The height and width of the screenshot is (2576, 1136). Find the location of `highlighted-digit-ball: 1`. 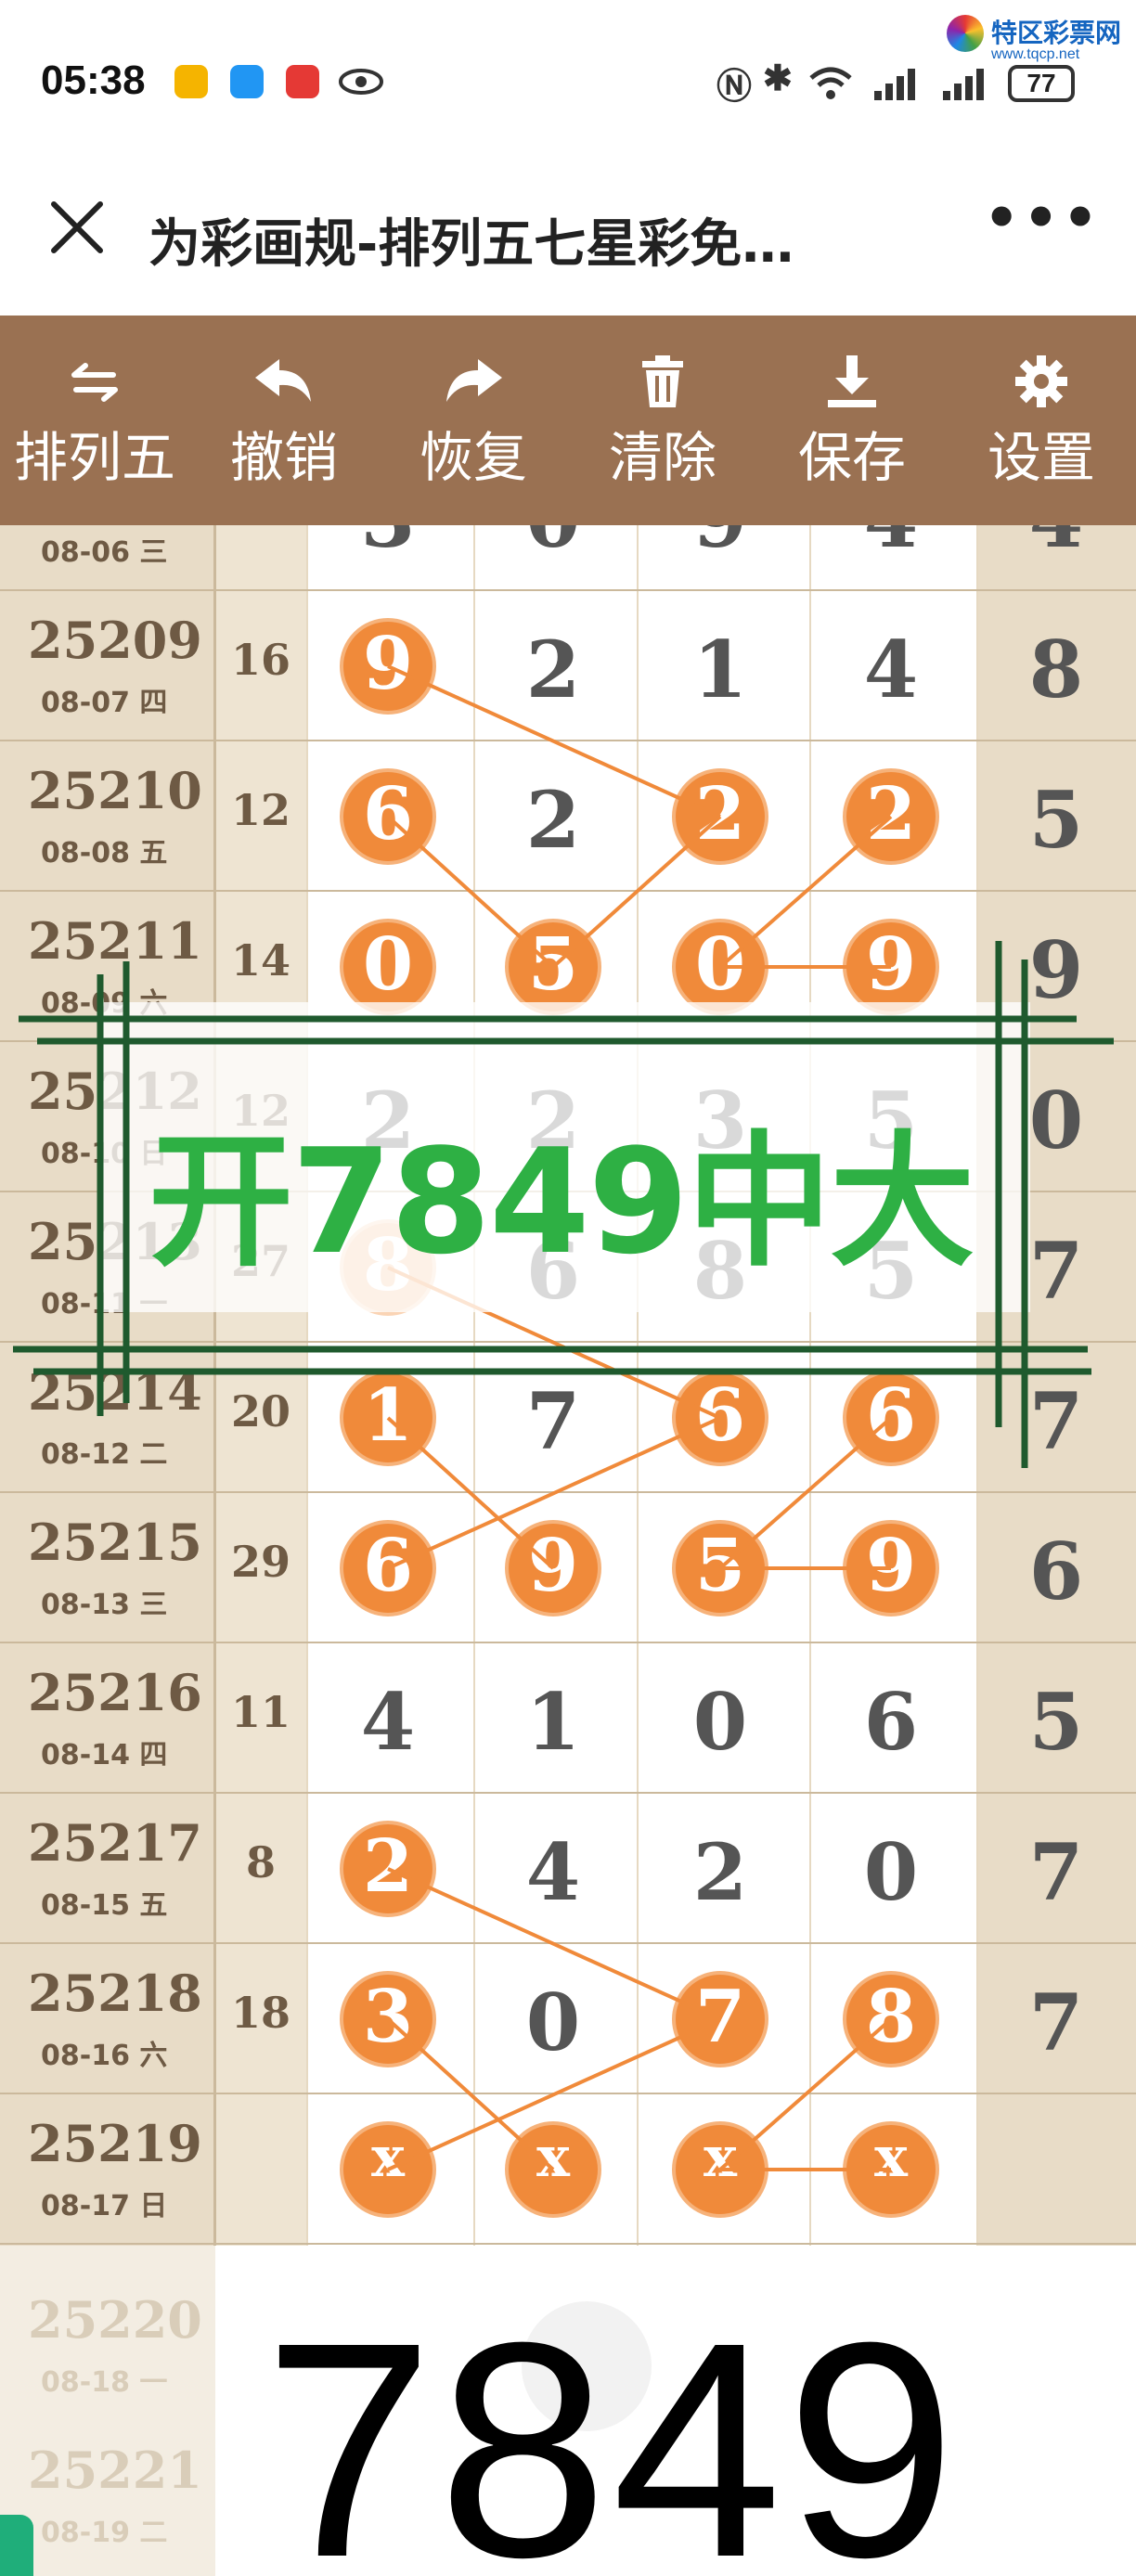

highlighted-digit-ball: 1 is located at coordinates (388, 1418).